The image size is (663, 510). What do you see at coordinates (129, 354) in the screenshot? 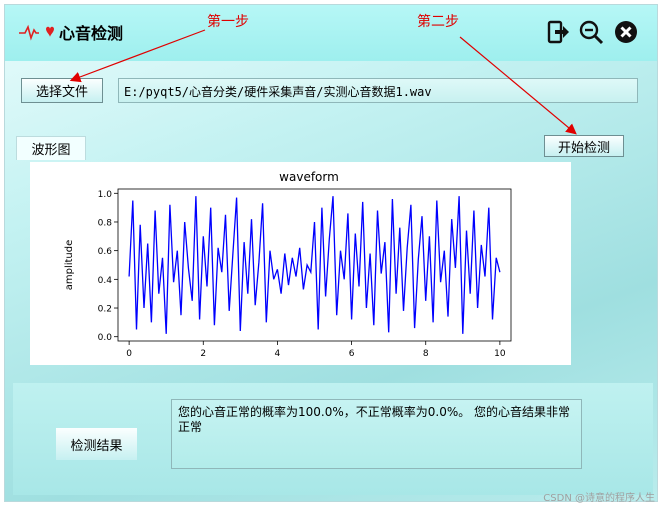
I see `x-tick-label: 0` at bounding box center [129, 354].